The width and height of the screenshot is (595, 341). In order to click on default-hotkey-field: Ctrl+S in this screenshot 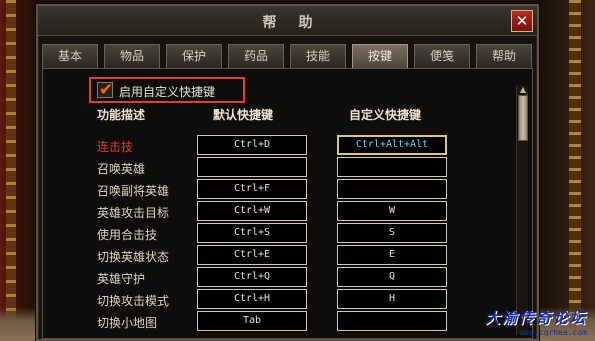, I will do `click(252, 233)`.